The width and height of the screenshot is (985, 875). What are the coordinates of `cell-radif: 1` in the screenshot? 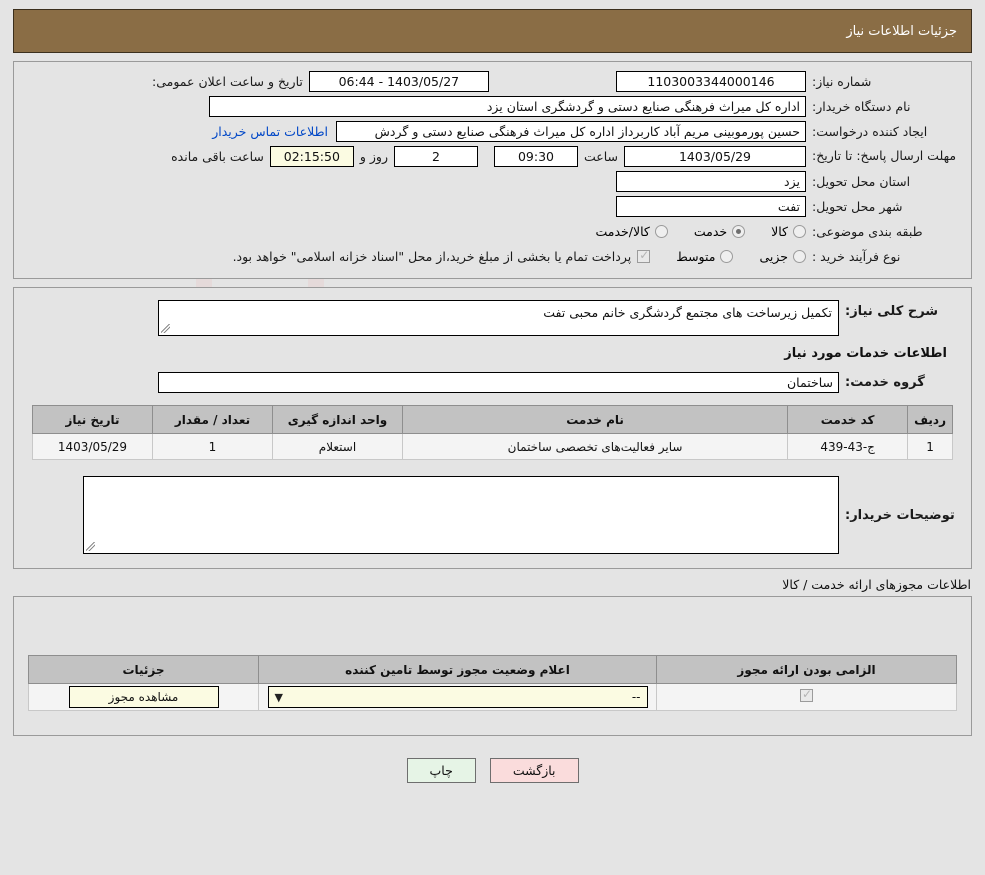 It's located at (930, 446).